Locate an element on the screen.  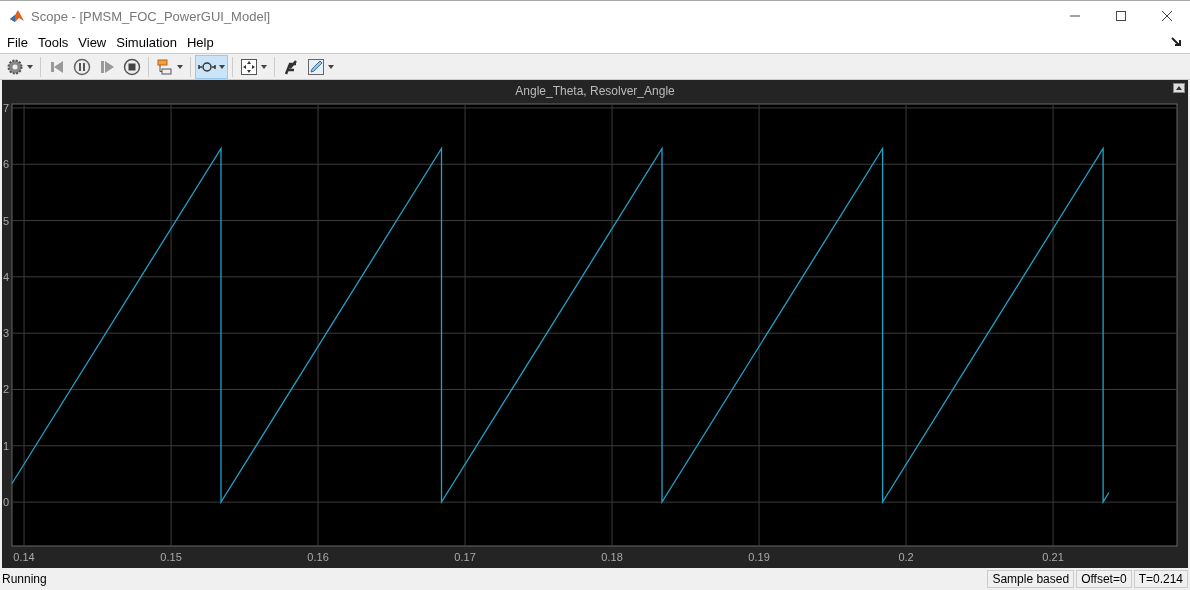
stop-icon is located at coordinates (132, 66).